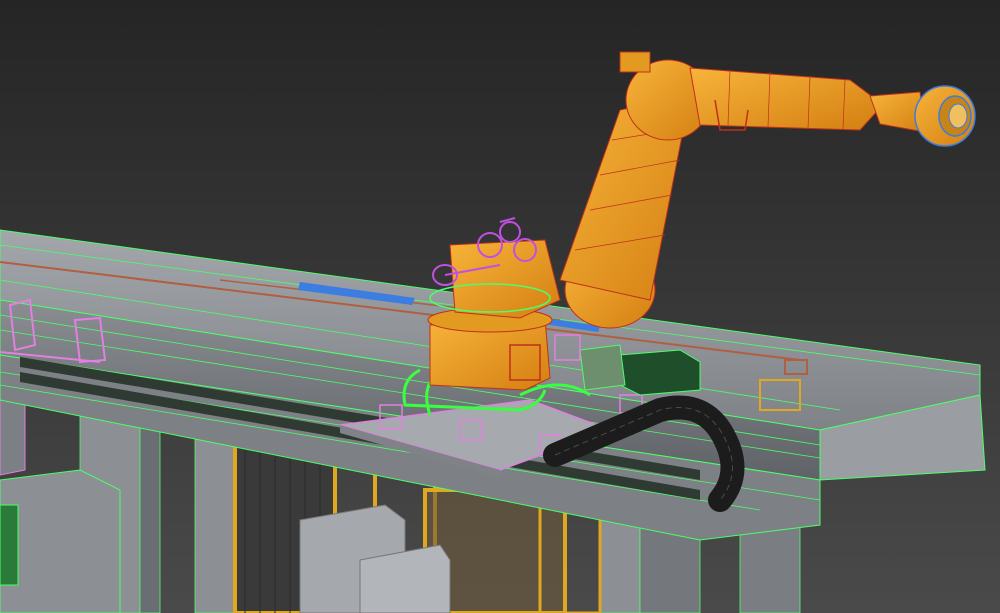  Describe the element at coordinates (945, 116) in the screenshot. I see `end-effector-flange` at that location.